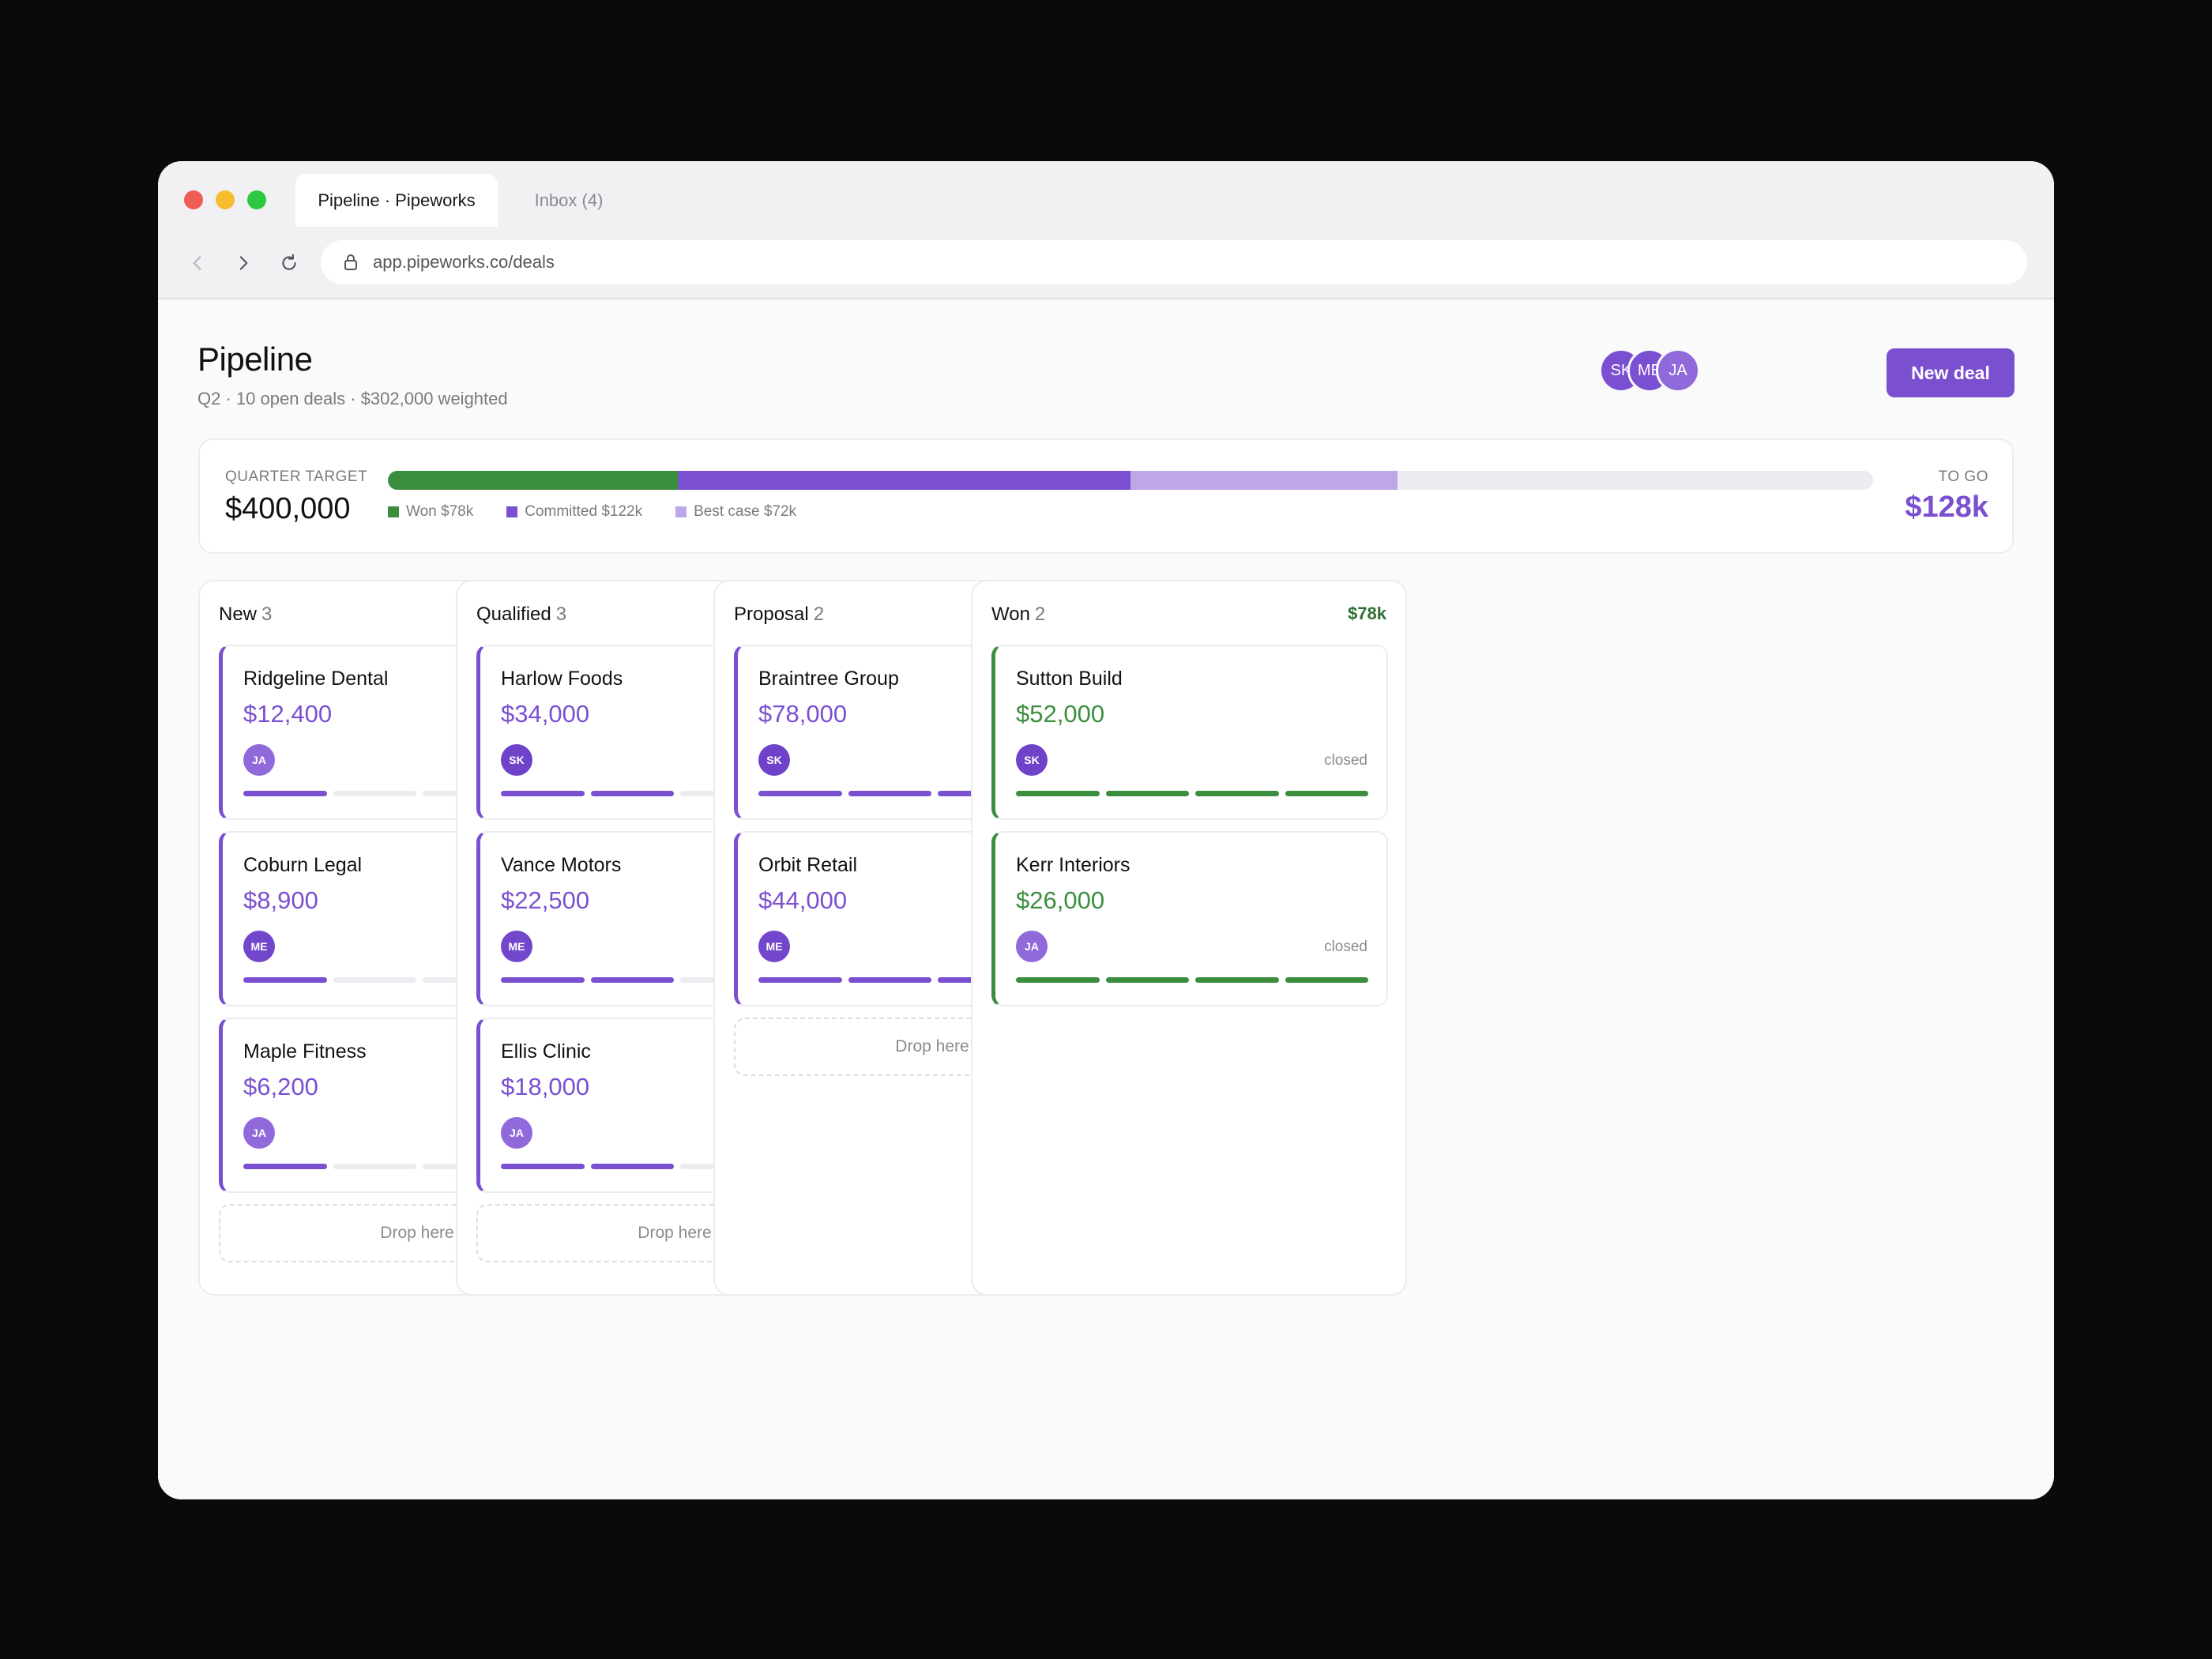  I want to click on deal-name: Ridgeline Dental, so click(316, 679).